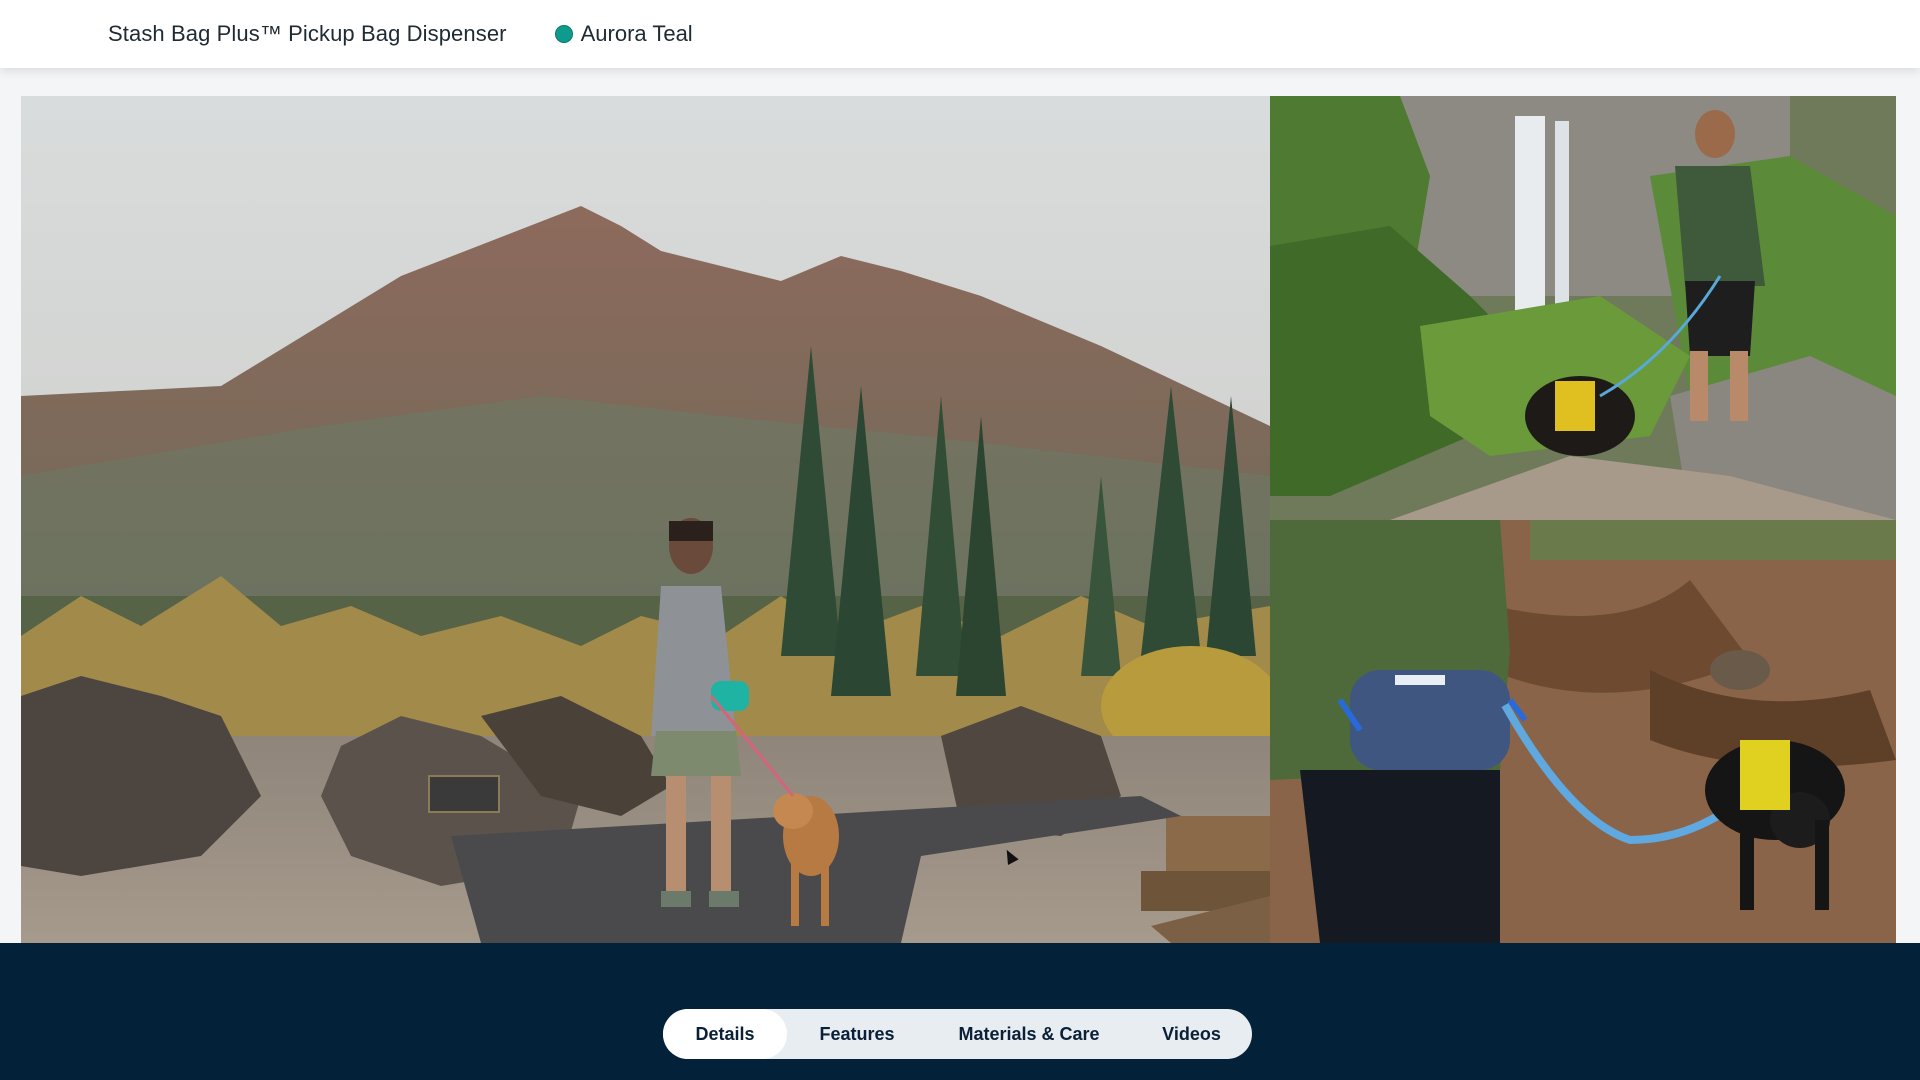 The width and height of the screenshot is (1920, 1080). Describe the element at coordinates (563, 34) in the screenshot. I see `color-swatch-icon` at that location.